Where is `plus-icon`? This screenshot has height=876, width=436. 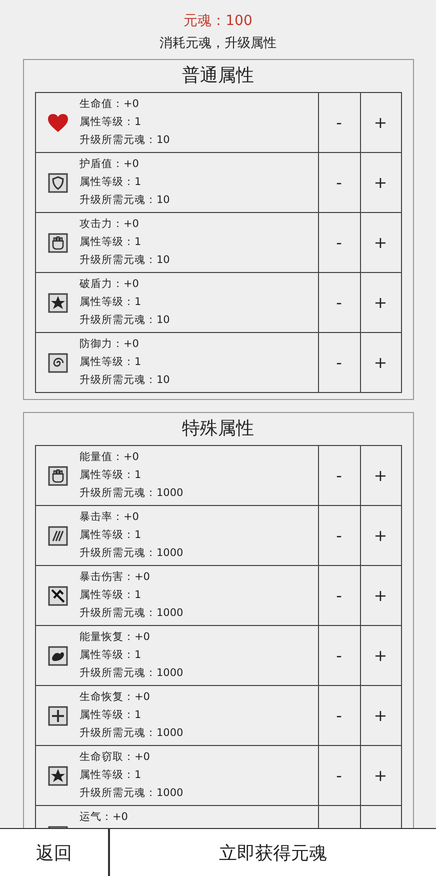
plus-icon is located at coordinates (58, 716).